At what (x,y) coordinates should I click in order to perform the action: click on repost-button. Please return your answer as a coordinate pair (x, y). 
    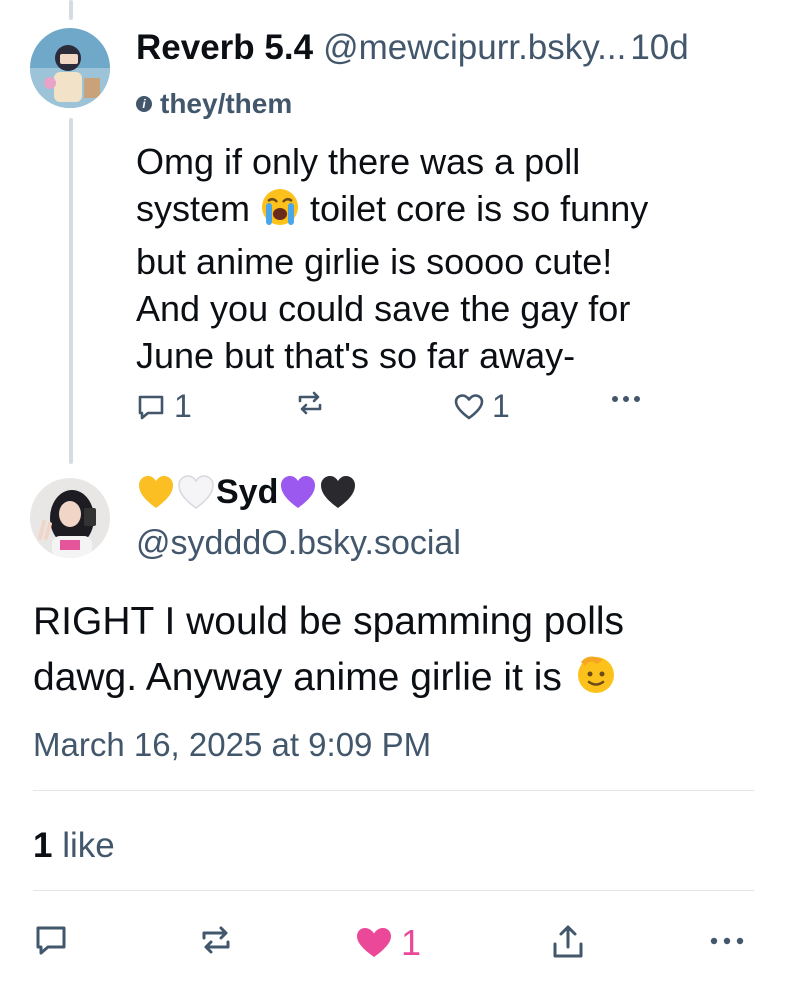
    Looking at the image, I should click on (216, 940).